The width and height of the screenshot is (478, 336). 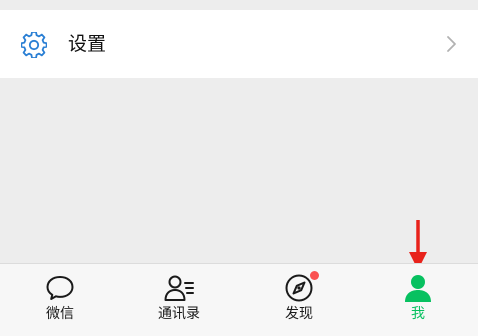 What do you see at coordinates (299, 300) in the screenshot?
I see `tab-discover: 发现` at bounding box center [299, 300].